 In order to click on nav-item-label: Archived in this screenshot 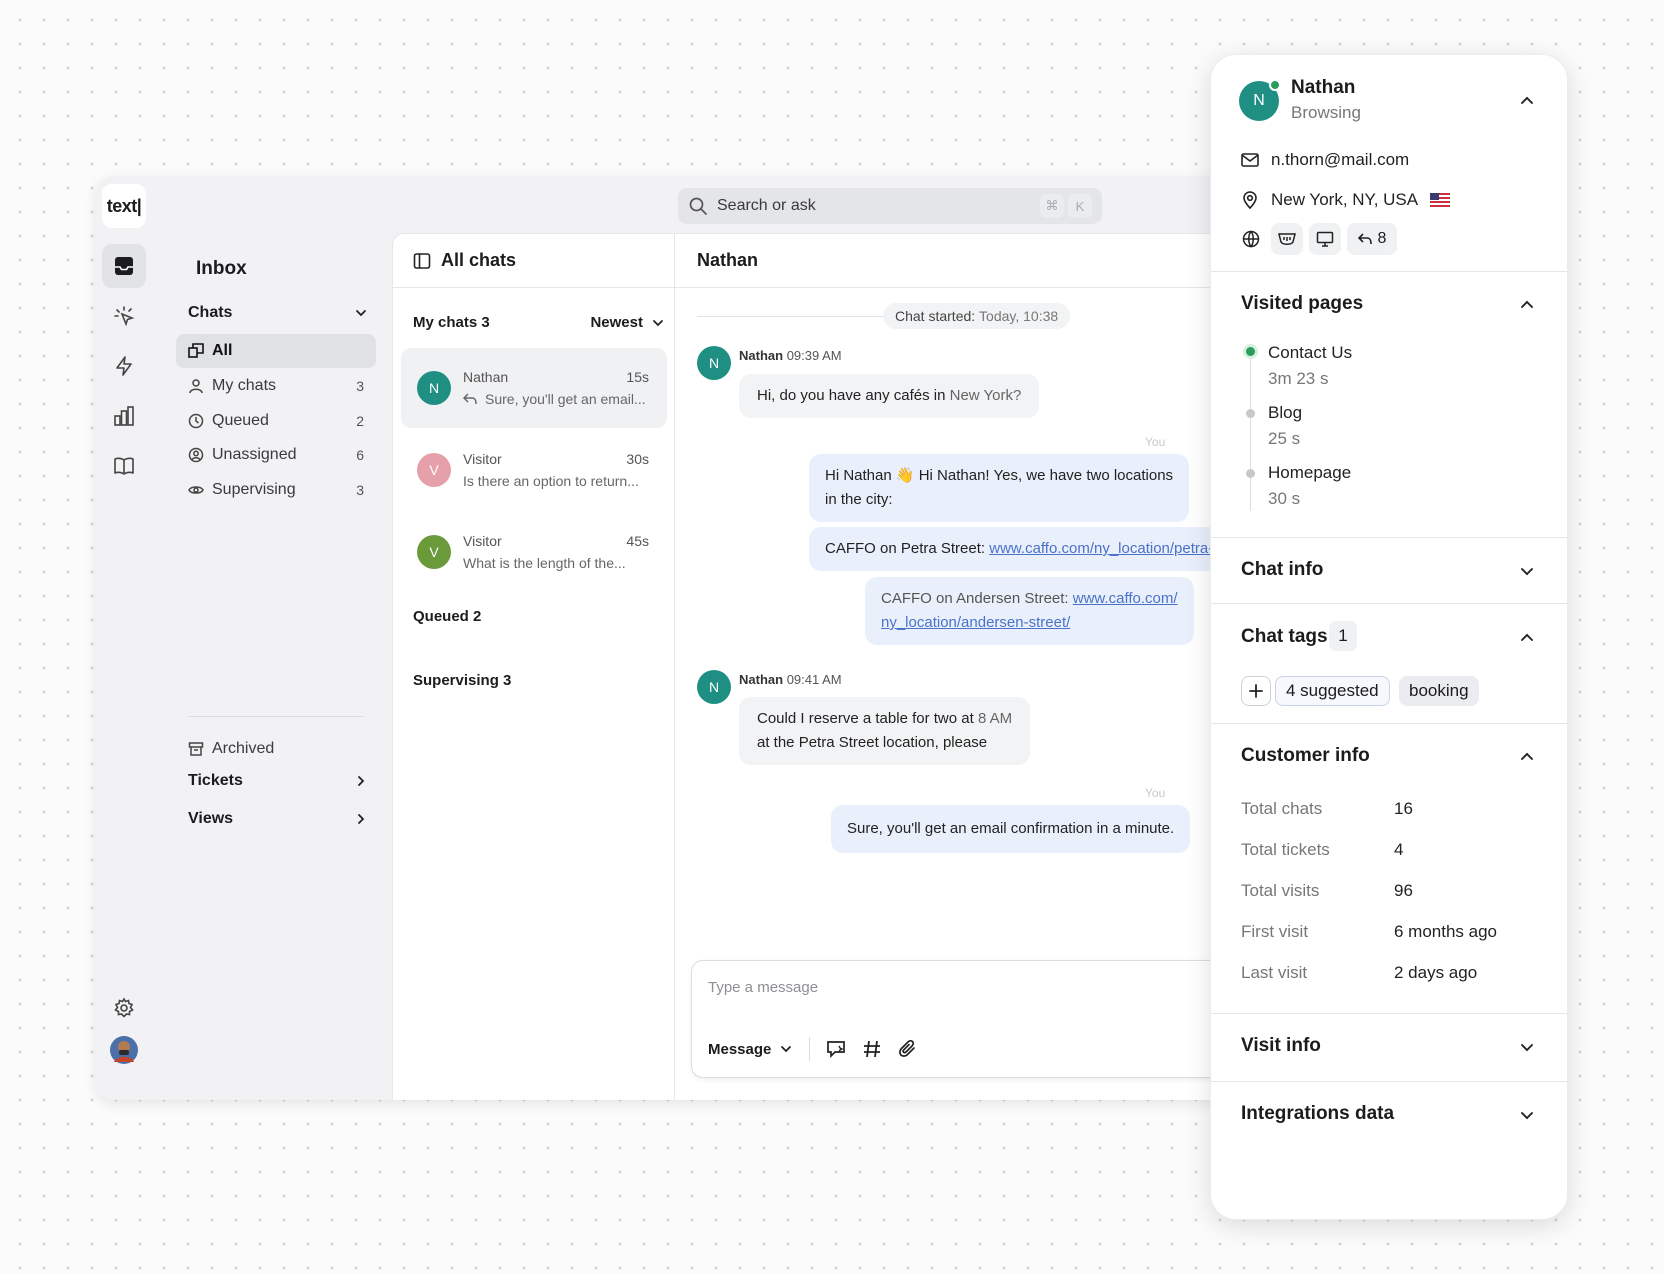, I will do `click(243, 748)`.